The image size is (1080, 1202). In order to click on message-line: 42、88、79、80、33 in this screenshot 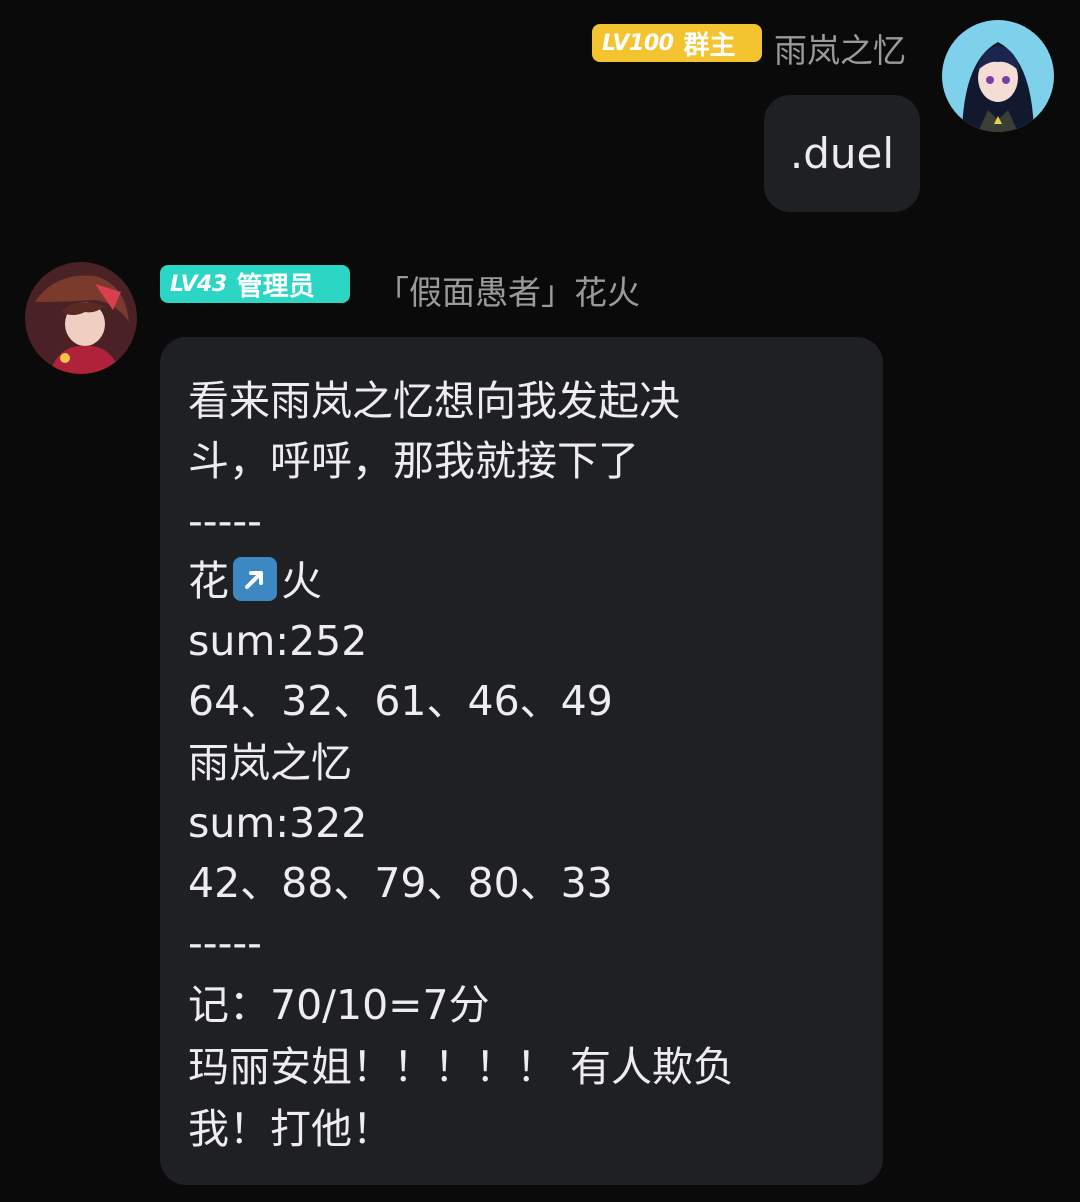, I will do `click(400, 883)`.